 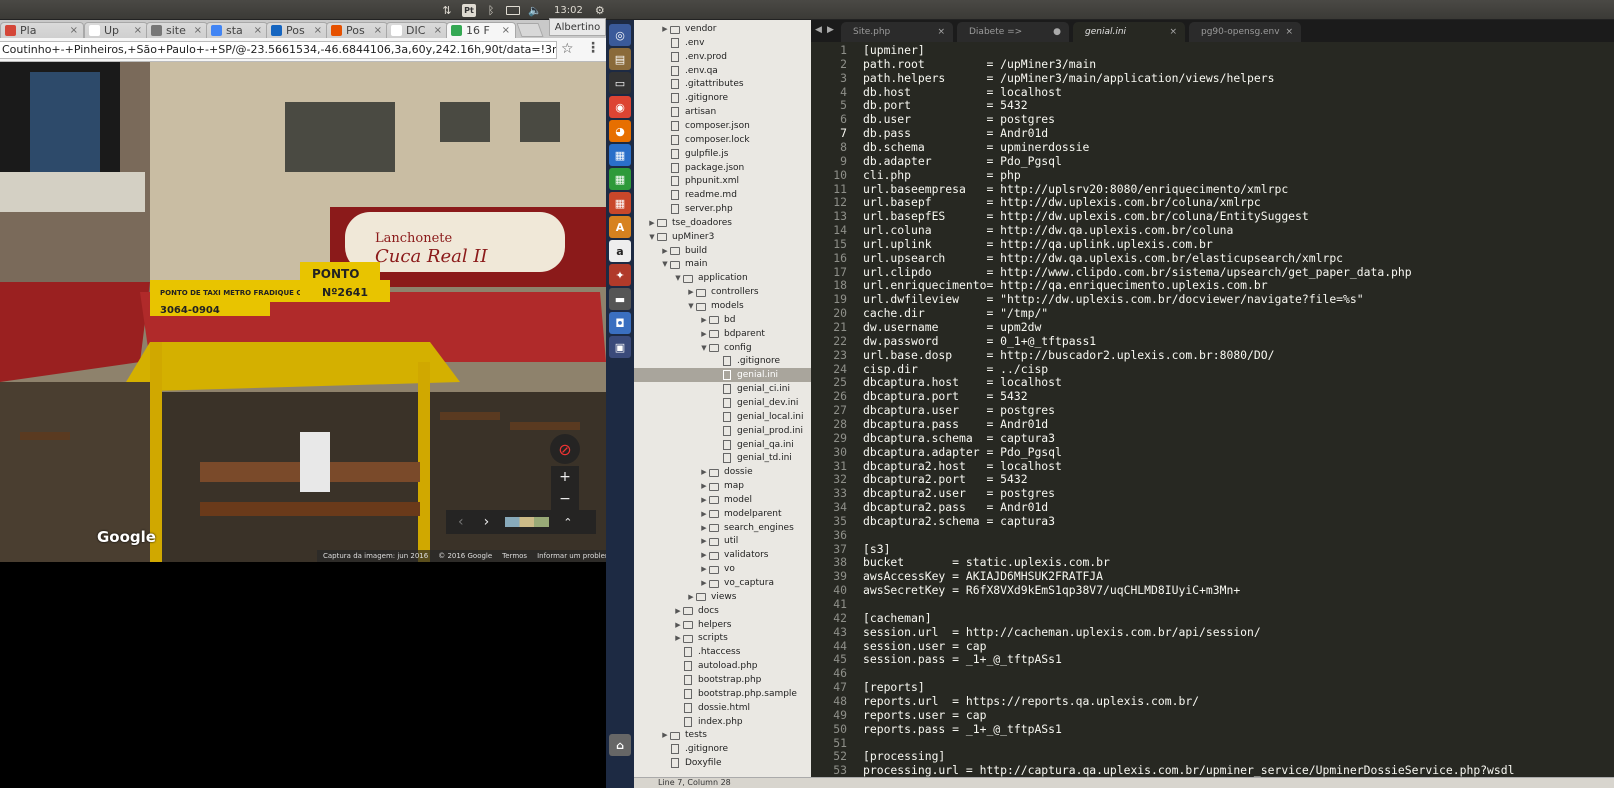 I want to click on settings-gear-icon: ⚙, so click(x=600, y=10).